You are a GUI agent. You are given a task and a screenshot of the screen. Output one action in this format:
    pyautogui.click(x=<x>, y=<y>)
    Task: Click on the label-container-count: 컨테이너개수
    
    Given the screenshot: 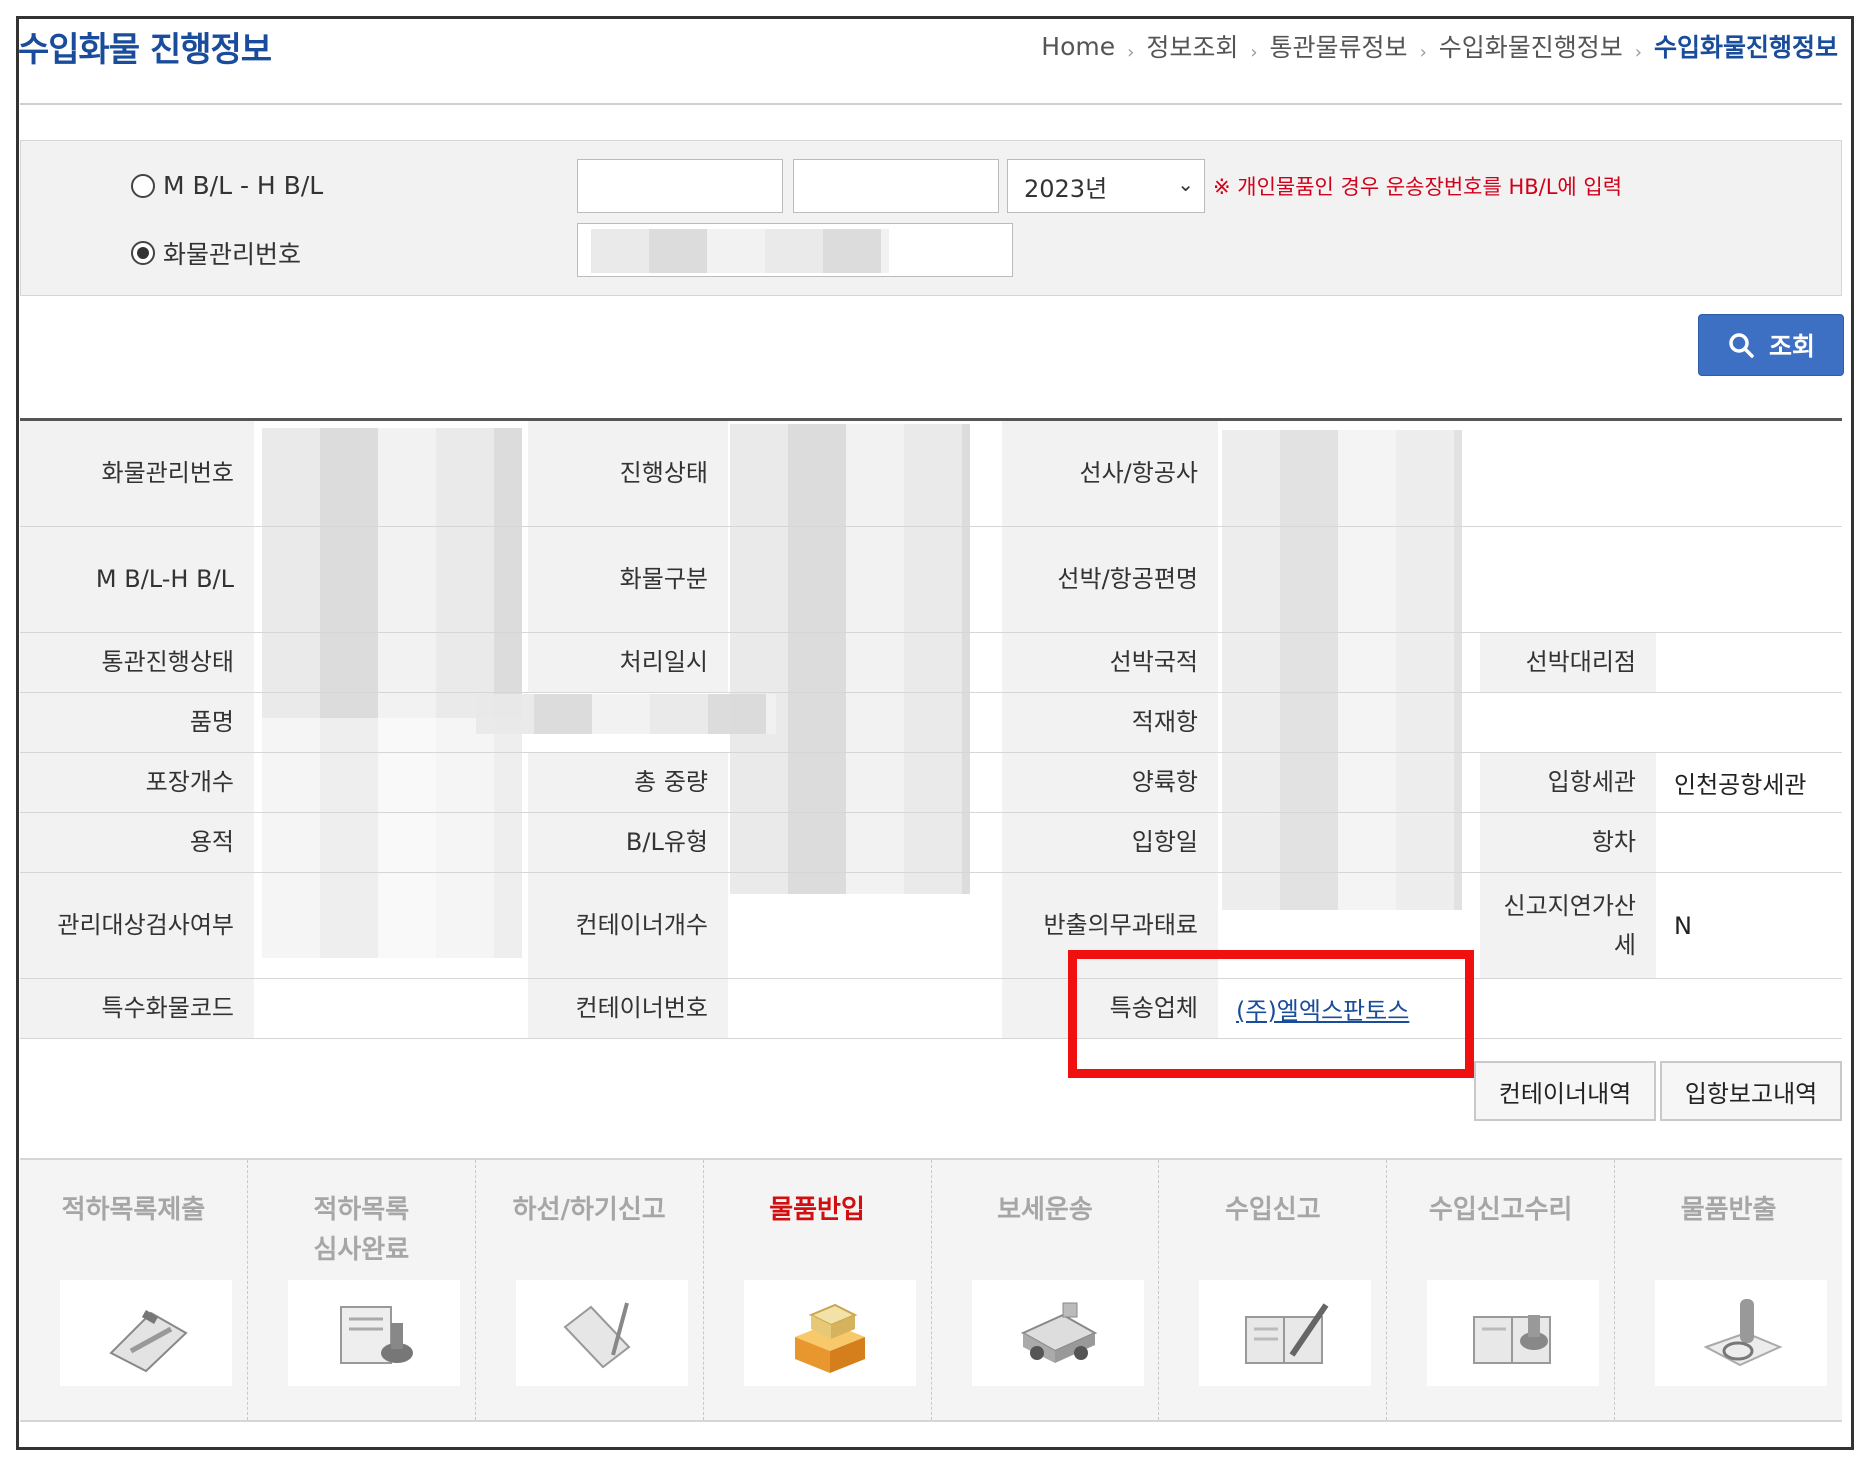 What is the action you would take?
    pyautogui.click(x=628, y=925)
    